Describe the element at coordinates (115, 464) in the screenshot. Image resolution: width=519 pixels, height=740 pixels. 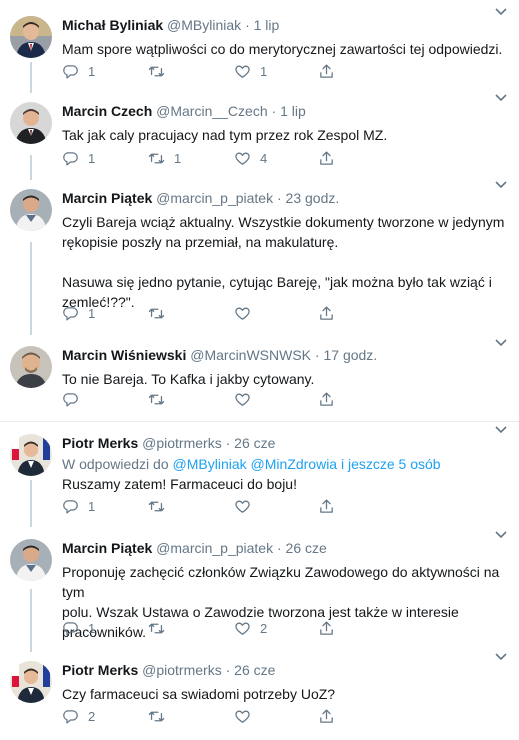
I see `reply-context-prefix: W odpowiedzi do` at that location.